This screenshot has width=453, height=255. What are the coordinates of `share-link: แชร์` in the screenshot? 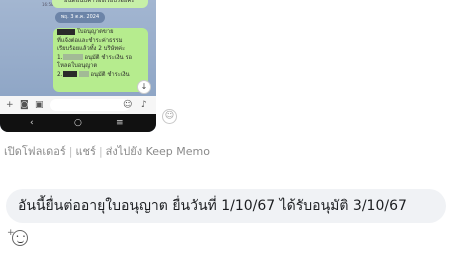 It's located at (85, 151).